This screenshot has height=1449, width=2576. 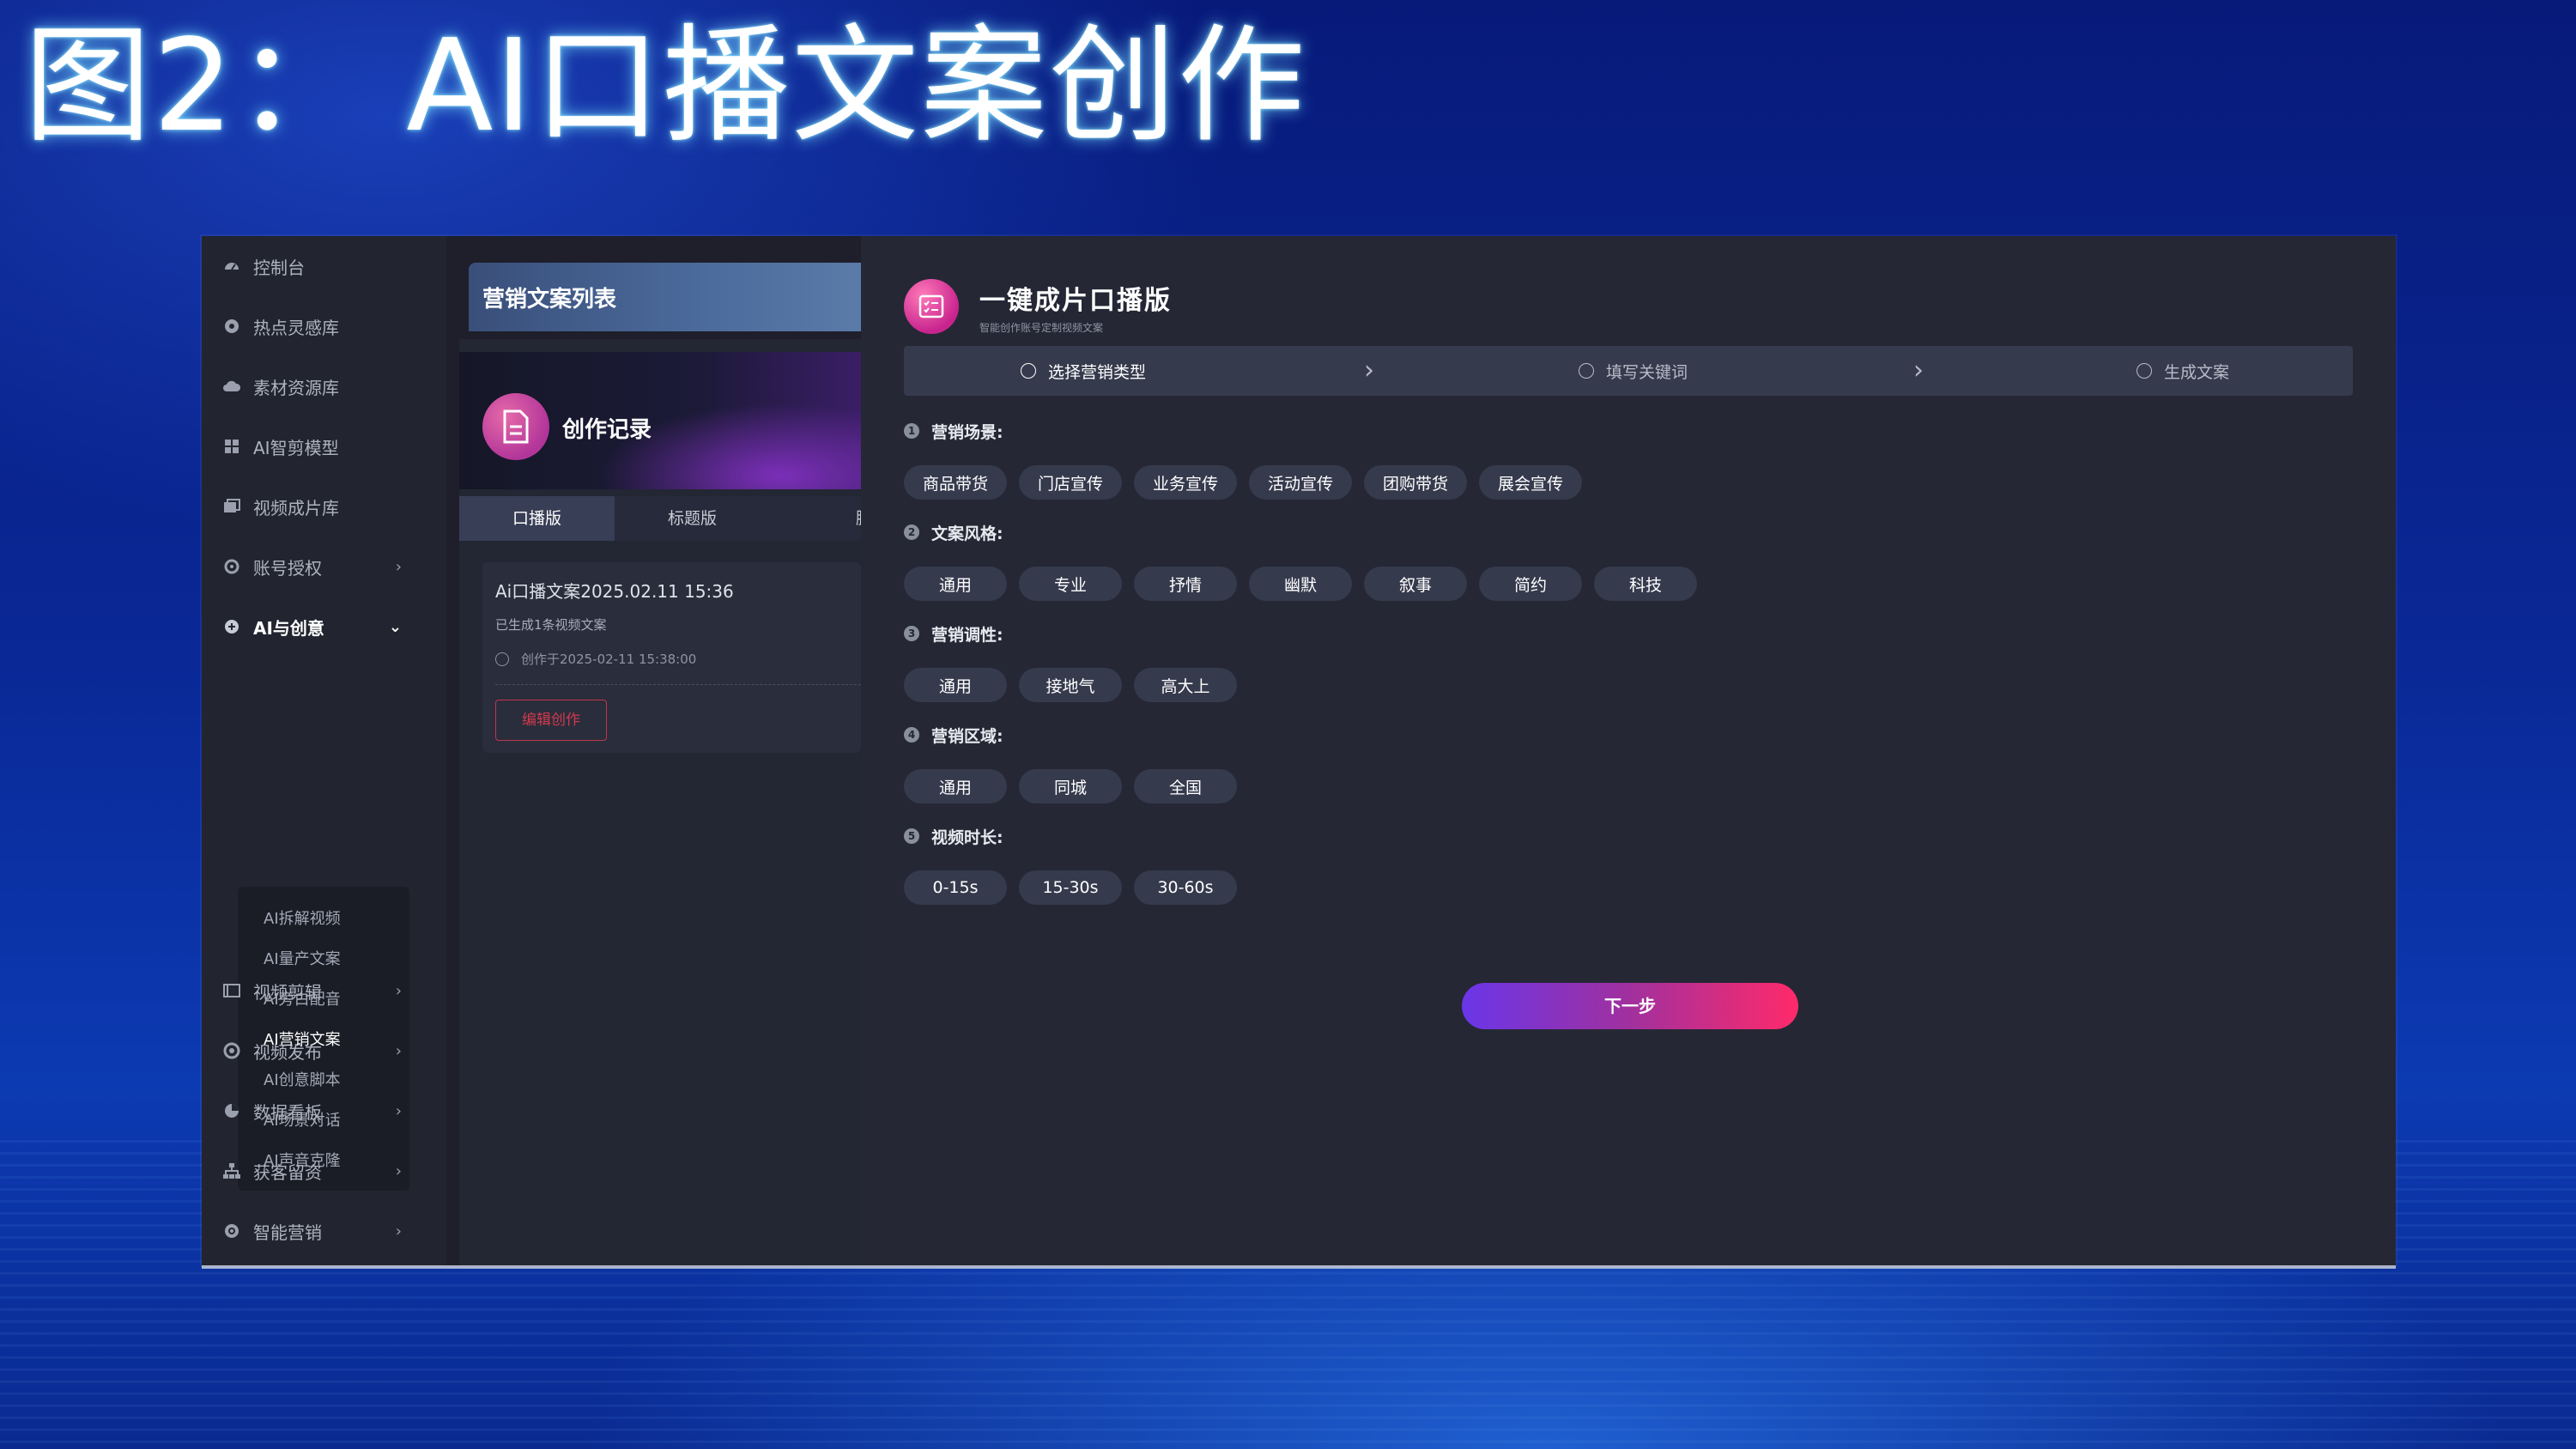 I want to click on next-step-button: 下一步, so click(x=1630, y=1006).